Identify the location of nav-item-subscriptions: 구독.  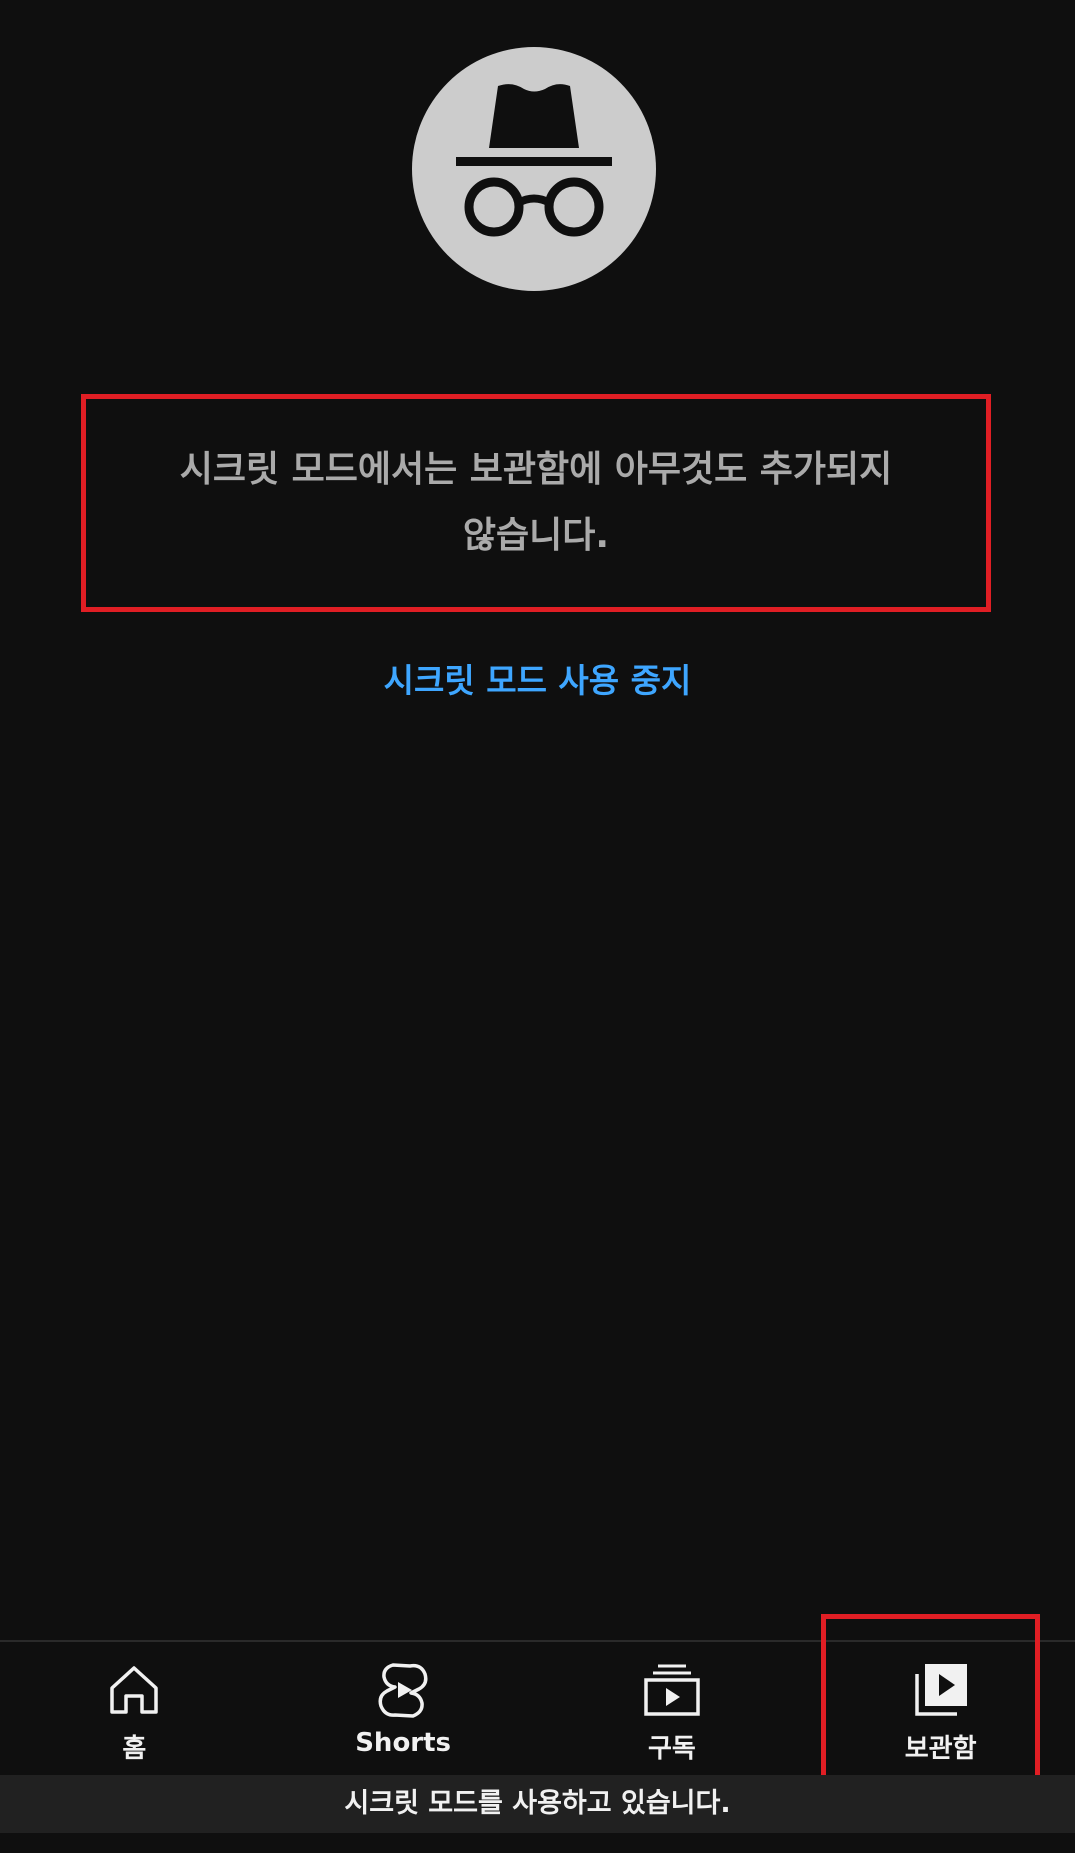
(672, 1708).